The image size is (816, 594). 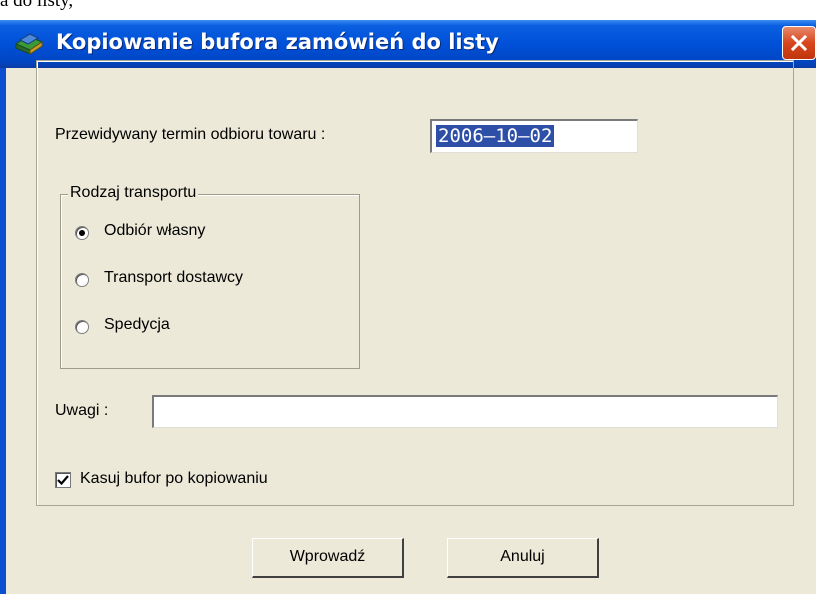 What do you see at coordinates (154, 231) in the screenshot?
I see `radio-label-odbior-wlasny: Odbiór własny` at bounding box center [154, 231].